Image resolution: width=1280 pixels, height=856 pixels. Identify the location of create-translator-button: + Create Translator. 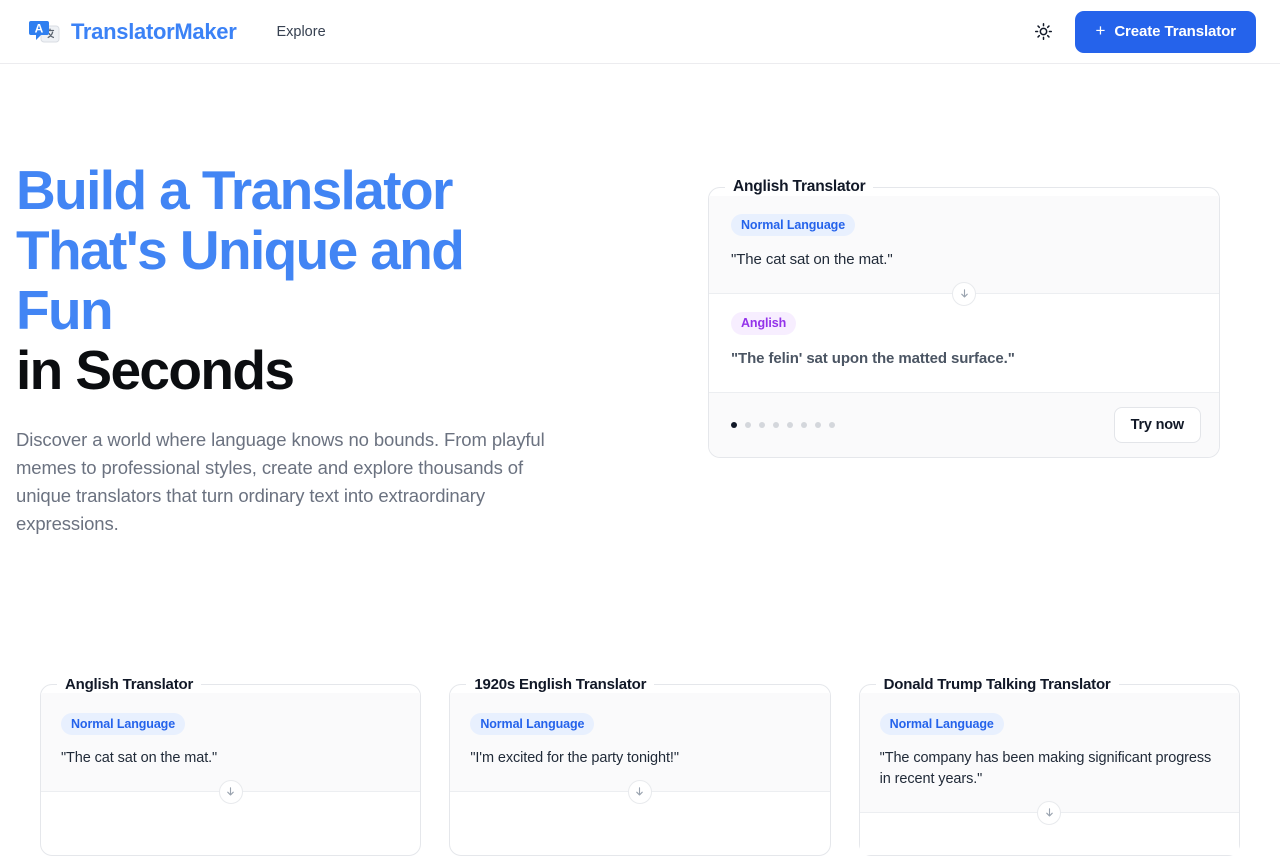
(1165, 31).